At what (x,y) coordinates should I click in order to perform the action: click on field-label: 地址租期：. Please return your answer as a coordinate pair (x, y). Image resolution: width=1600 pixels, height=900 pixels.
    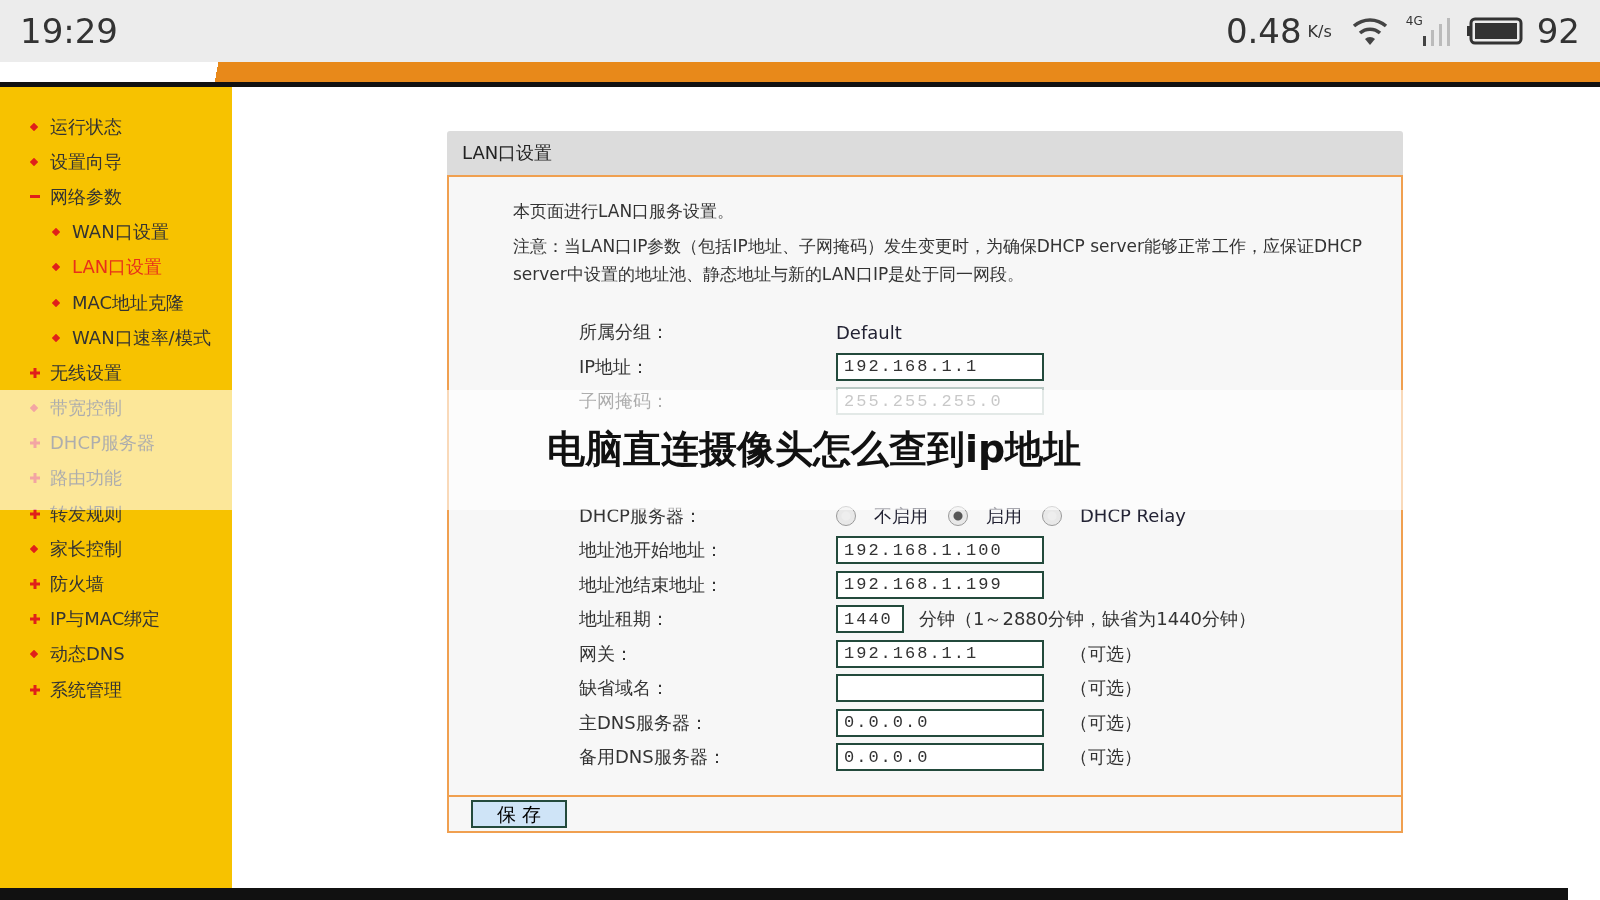
    Looking at the image, I should click on (624, 619).